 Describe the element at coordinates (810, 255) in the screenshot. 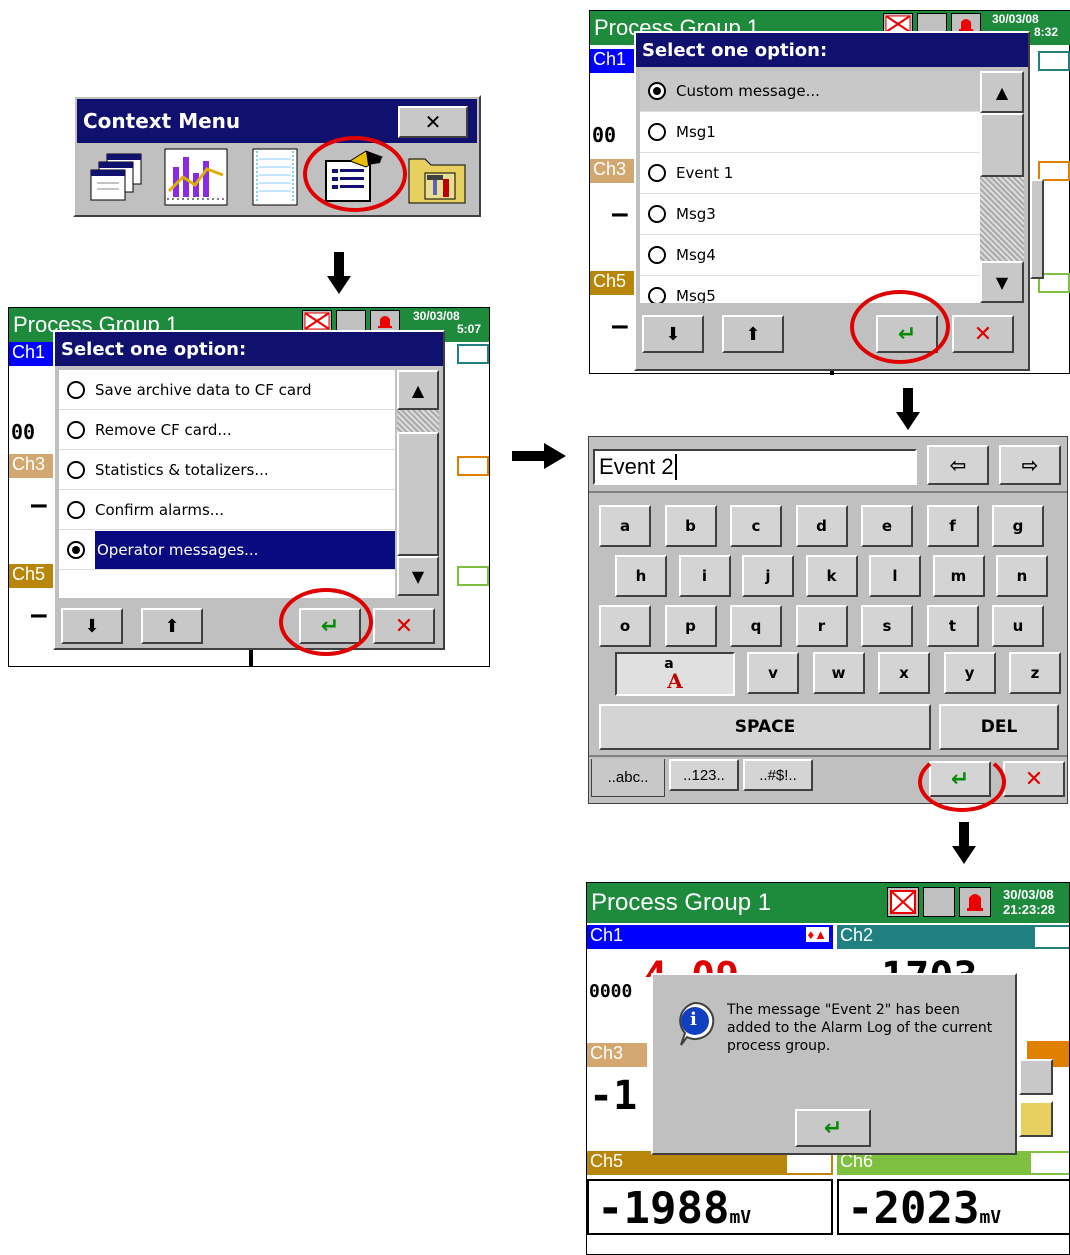

I see `option-item: Msg4` at that location.